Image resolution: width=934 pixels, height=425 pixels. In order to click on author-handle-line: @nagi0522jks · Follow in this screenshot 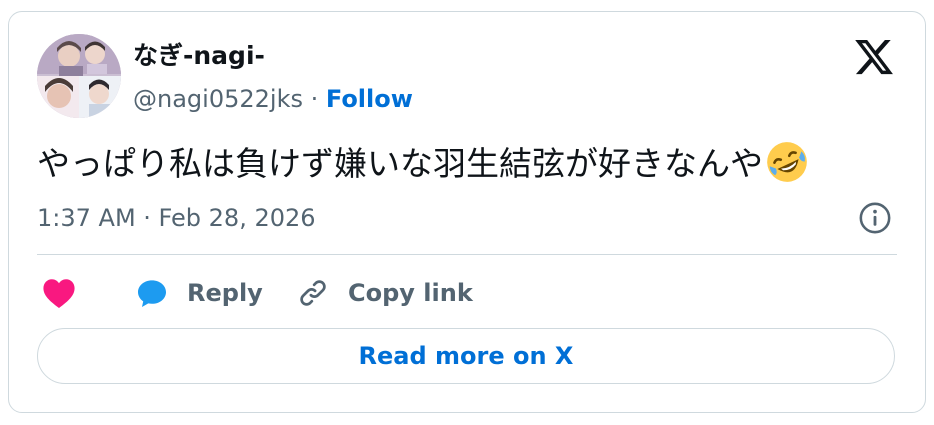, I will do `click(273, 99)`.